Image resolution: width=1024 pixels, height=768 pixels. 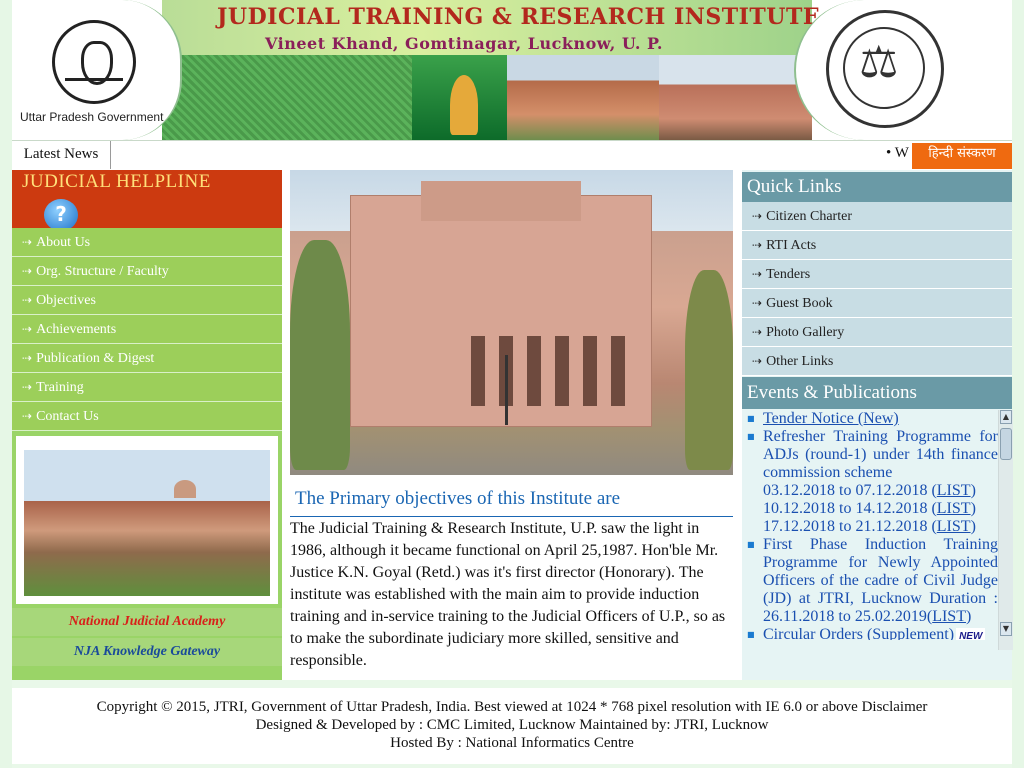 What do you see at coordinates (61, 155) in the screenshot?
I see `latest-news-label: Latest News` at bounding box center [61, 155].